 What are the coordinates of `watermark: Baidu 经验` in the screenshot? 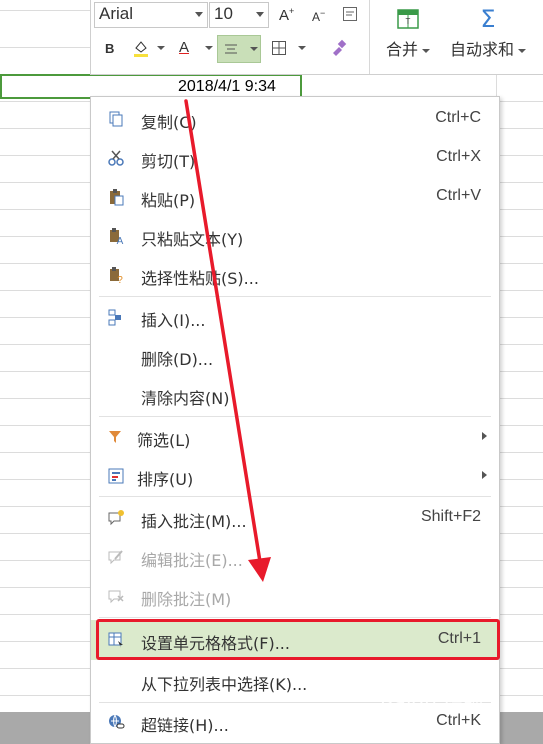 It's located at (432, 702).